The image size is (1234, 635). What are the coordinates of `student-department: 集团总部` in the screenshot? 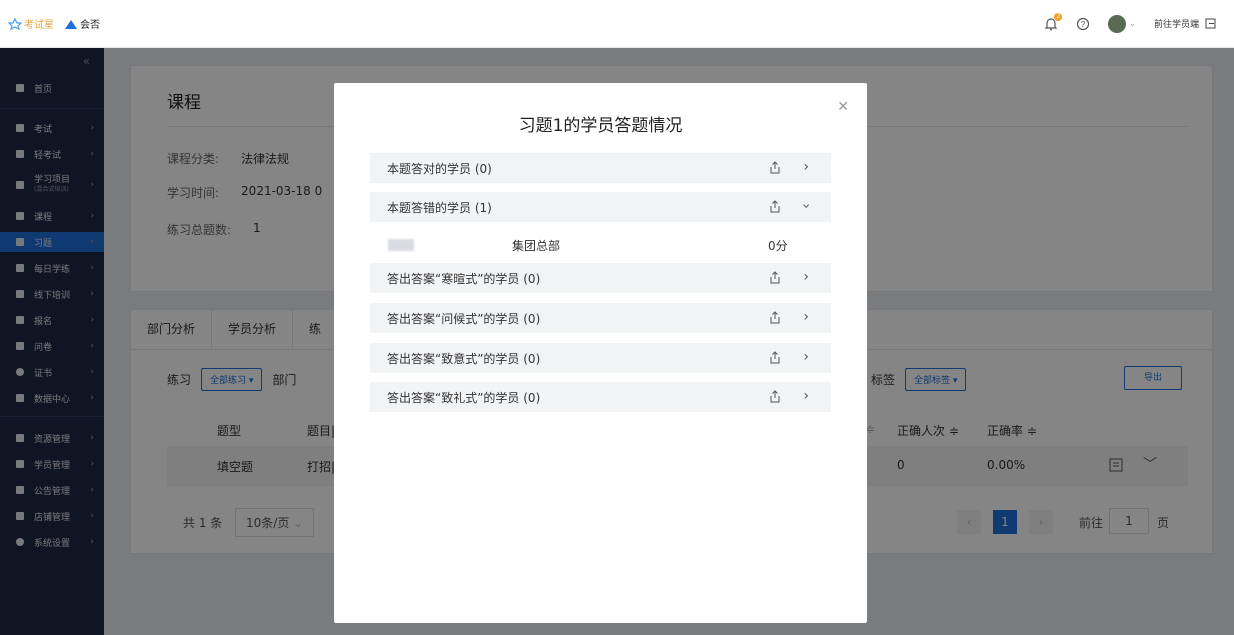 It's located at (536, 246).